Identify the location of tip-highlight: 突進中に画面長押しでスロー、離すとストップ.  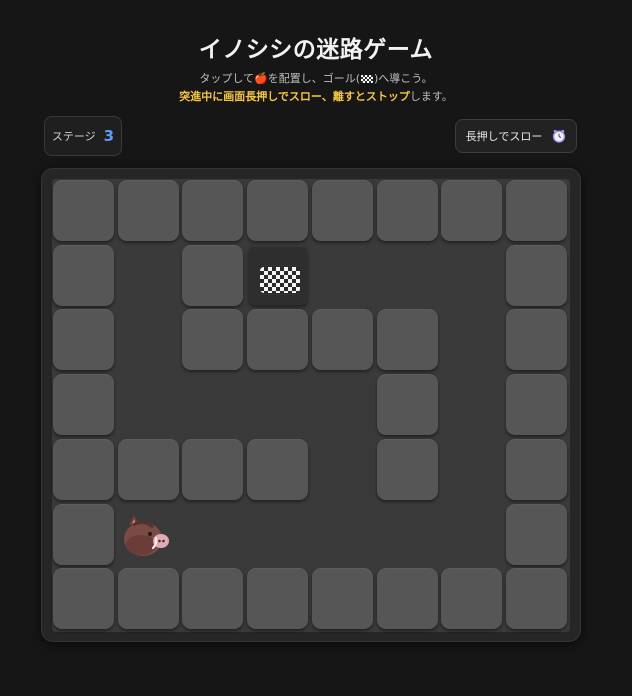
(294, 96).